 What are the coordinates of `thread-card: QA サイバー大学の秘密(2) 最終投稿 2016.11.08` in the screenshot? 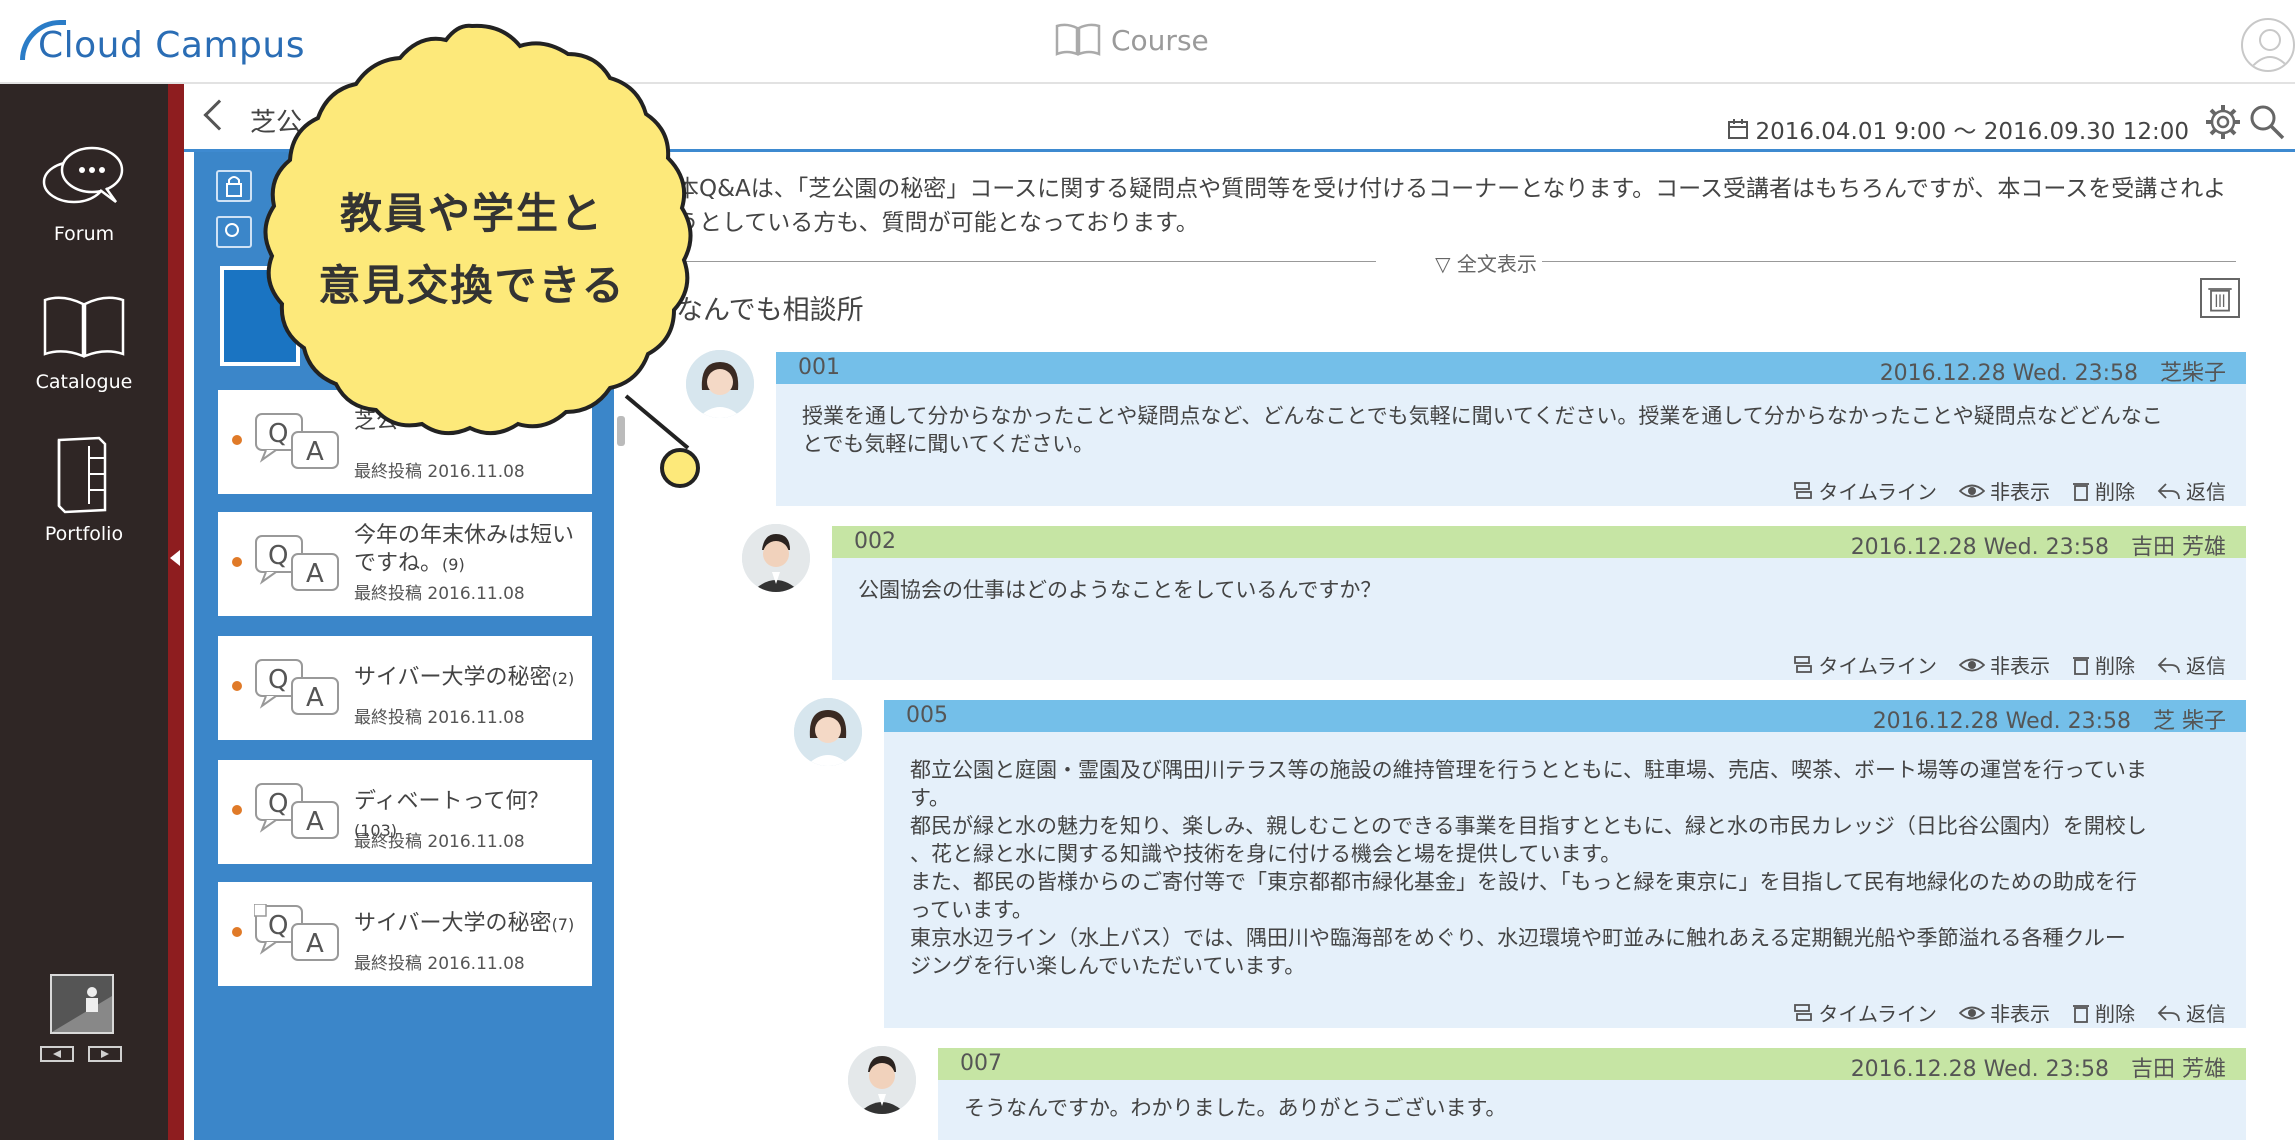 It's located at (405, 688).